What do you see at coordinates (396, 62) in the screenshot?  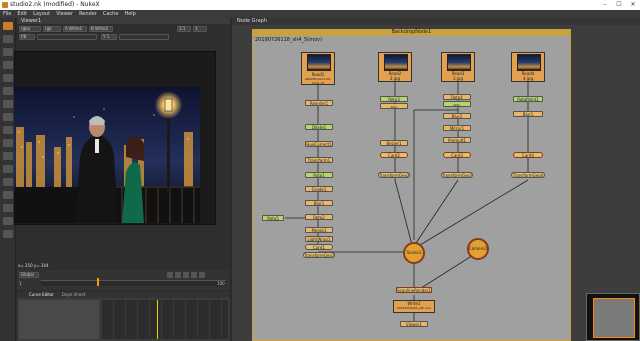 I see `read2-thumbnail` at bounding box center [396, 62].